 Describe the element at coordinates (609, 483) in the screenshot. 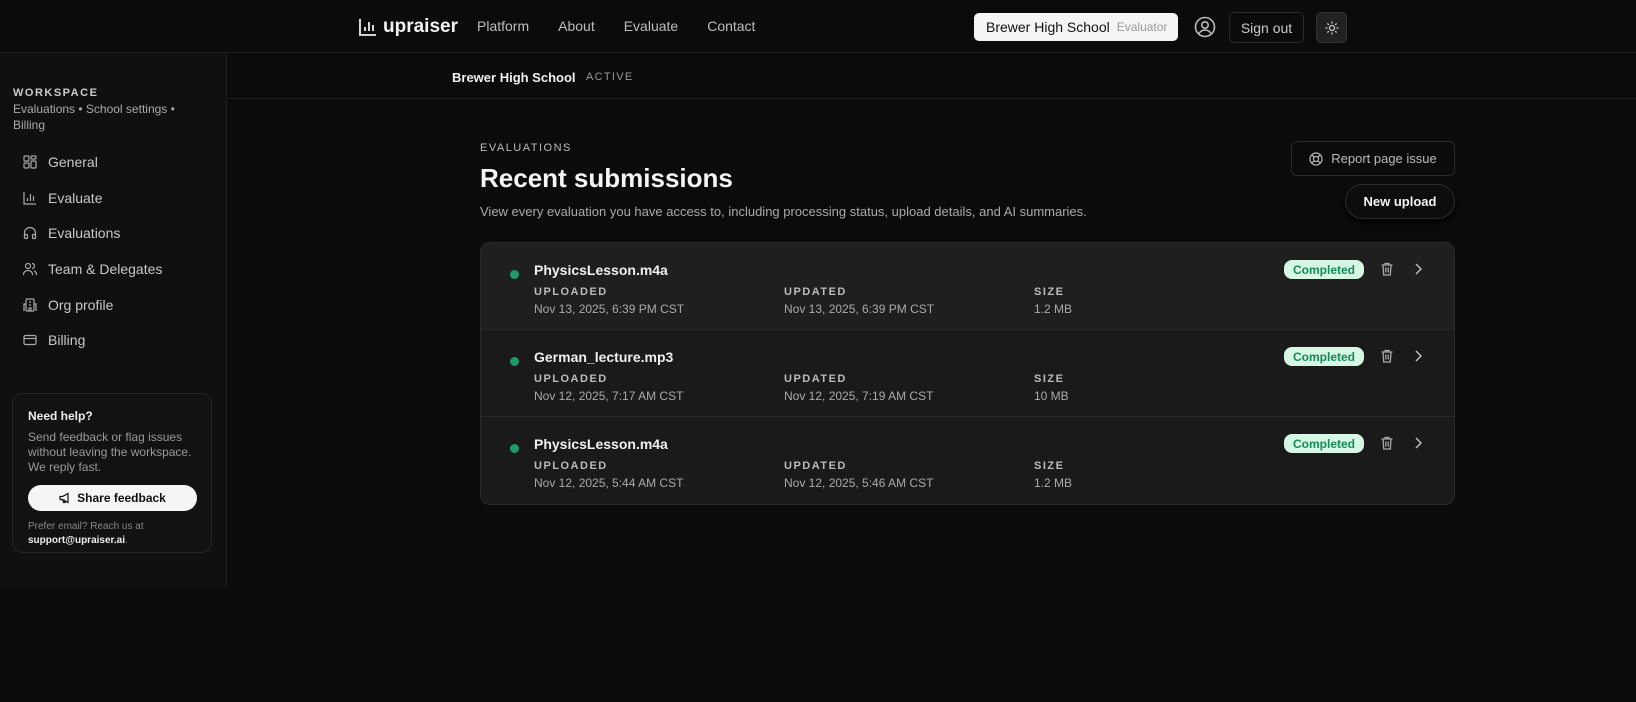

I see `uploaded-value: Nov 12, 2025, 5:44 AM CST` at that location.